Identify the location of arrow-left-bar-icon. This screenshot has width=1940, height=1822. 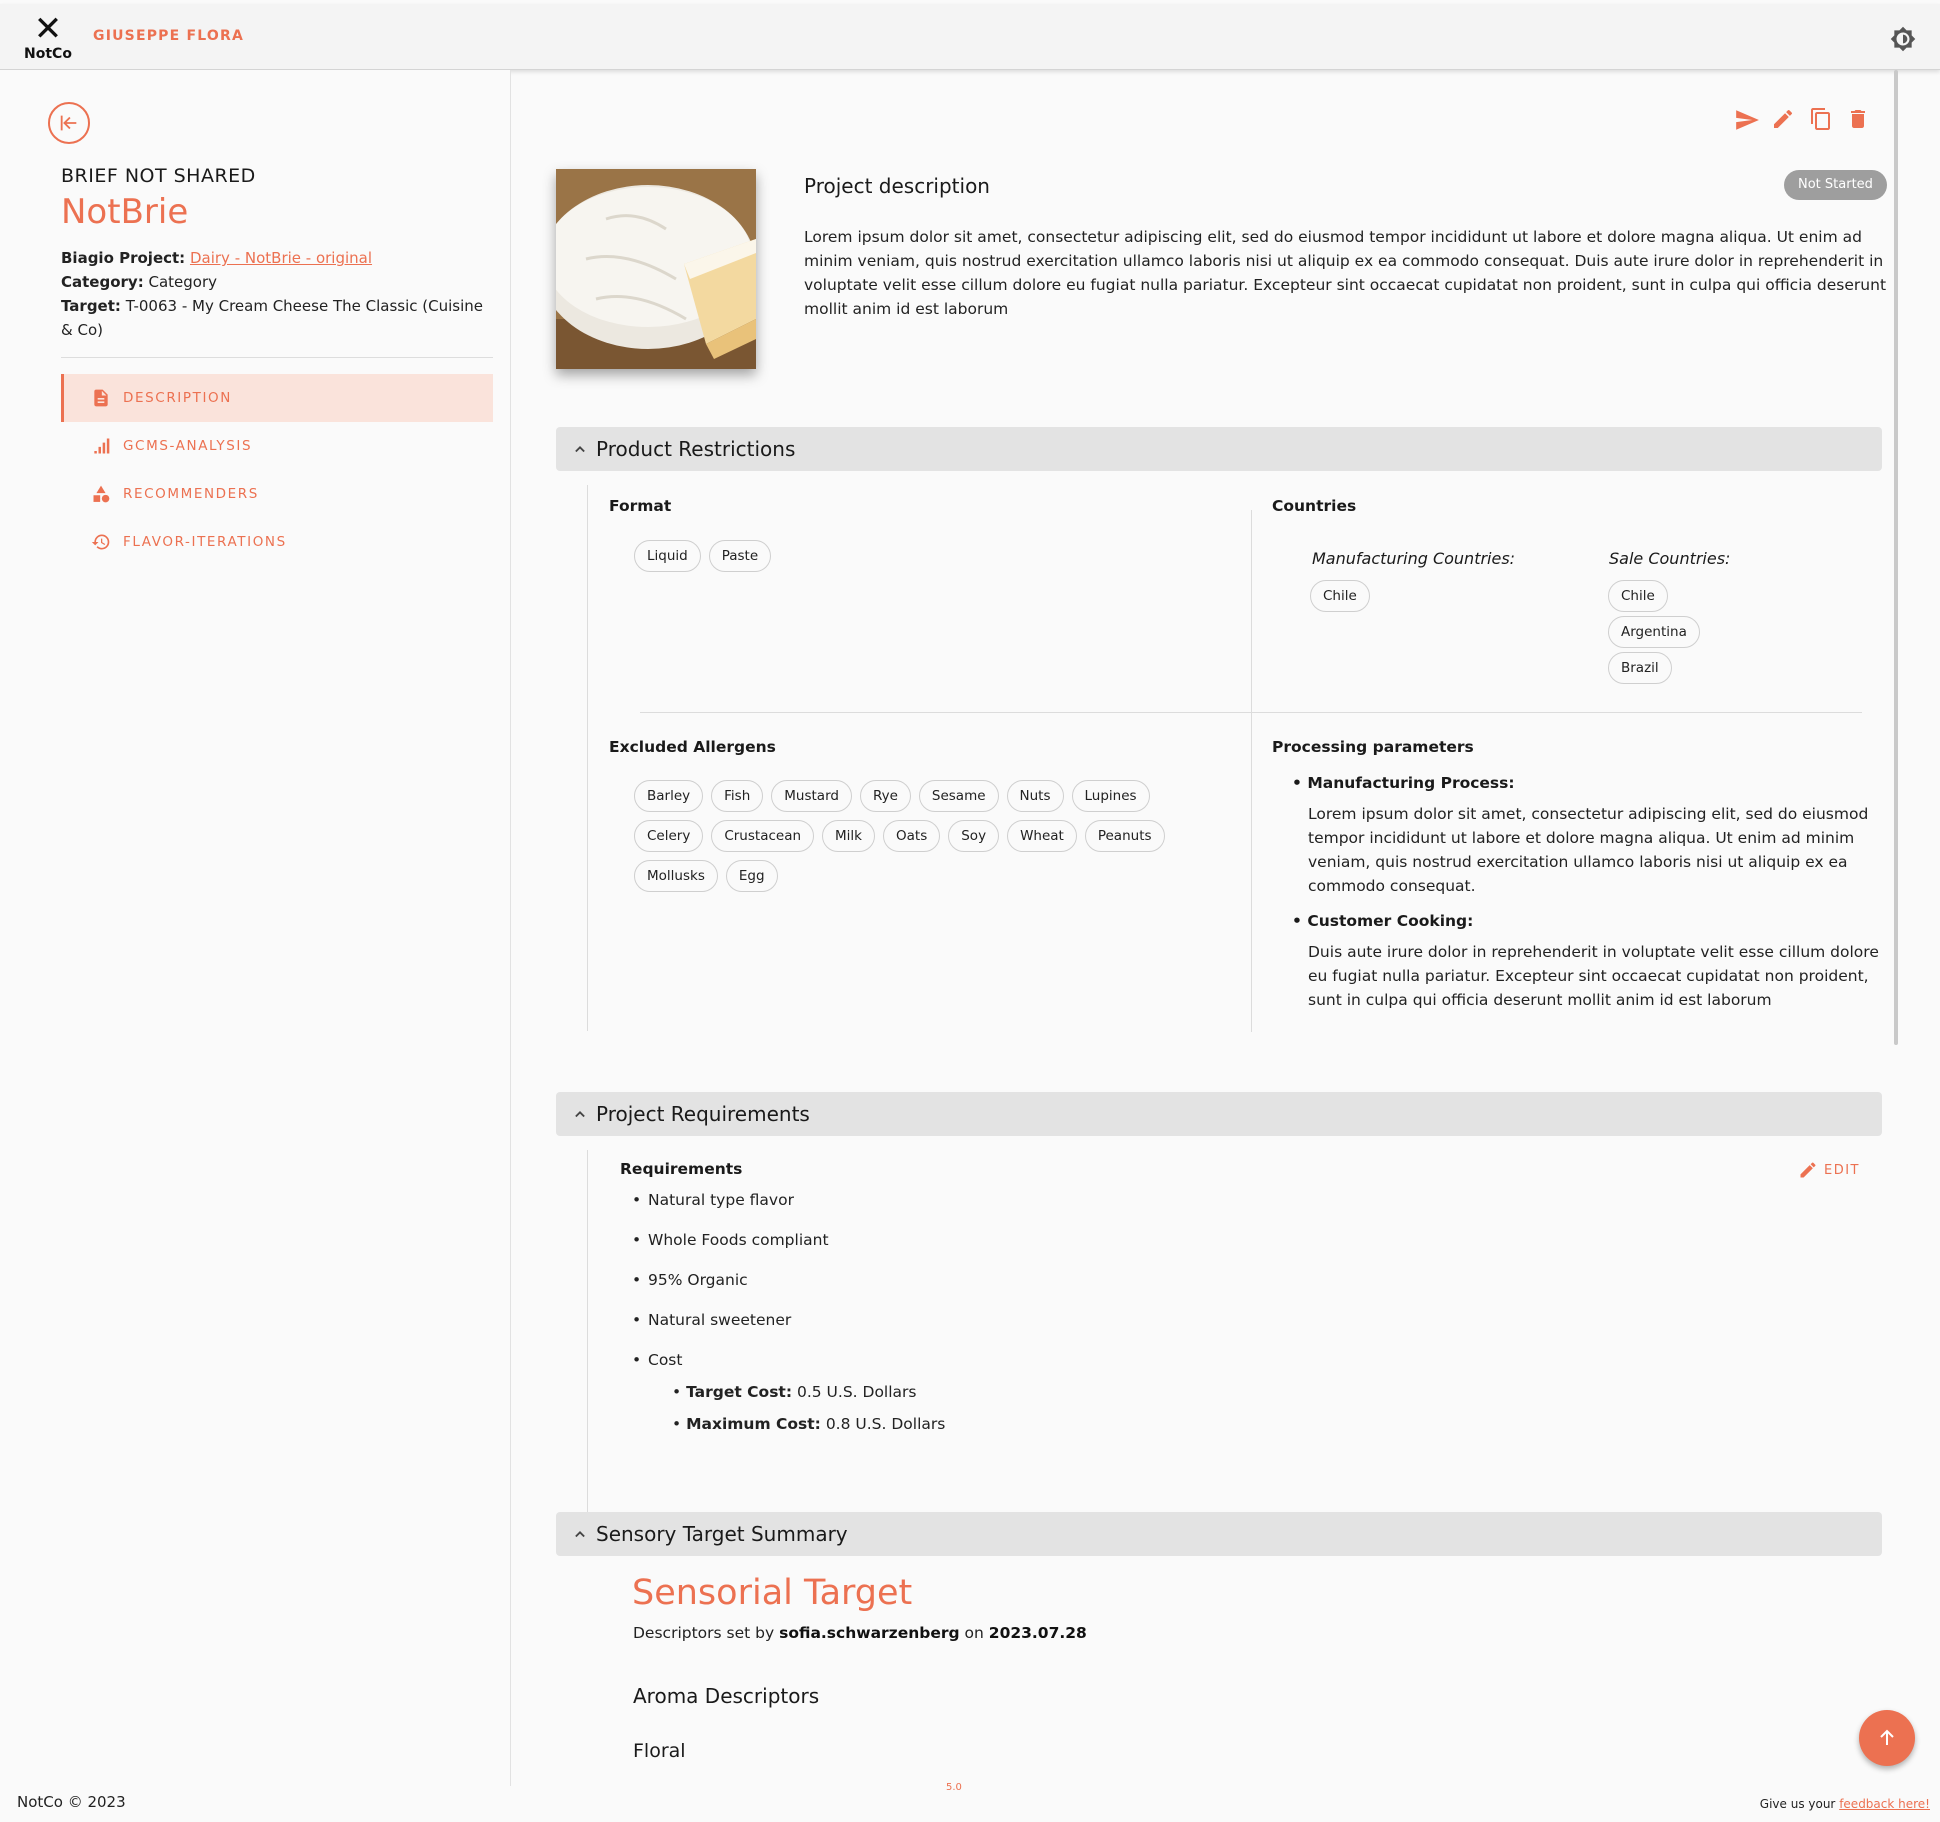
(68, 123).